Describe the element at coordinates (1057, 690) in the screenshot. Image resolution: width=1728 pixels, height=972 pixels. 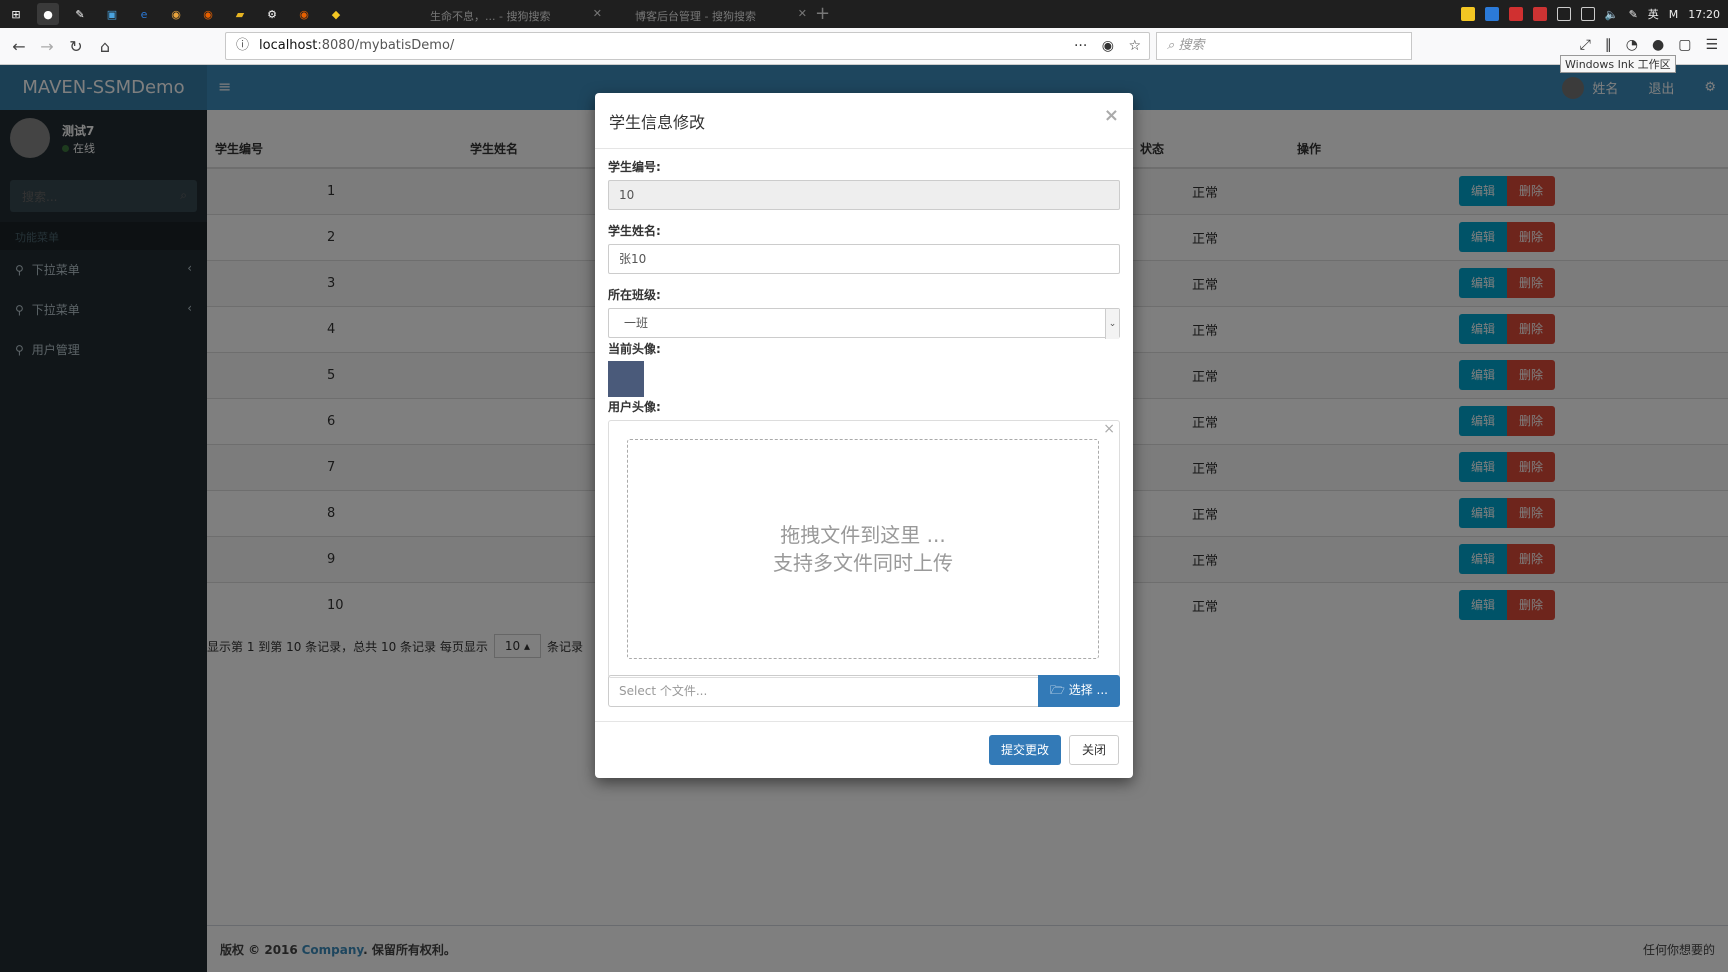
I see `folder-open-icon: 🗁` at that location.